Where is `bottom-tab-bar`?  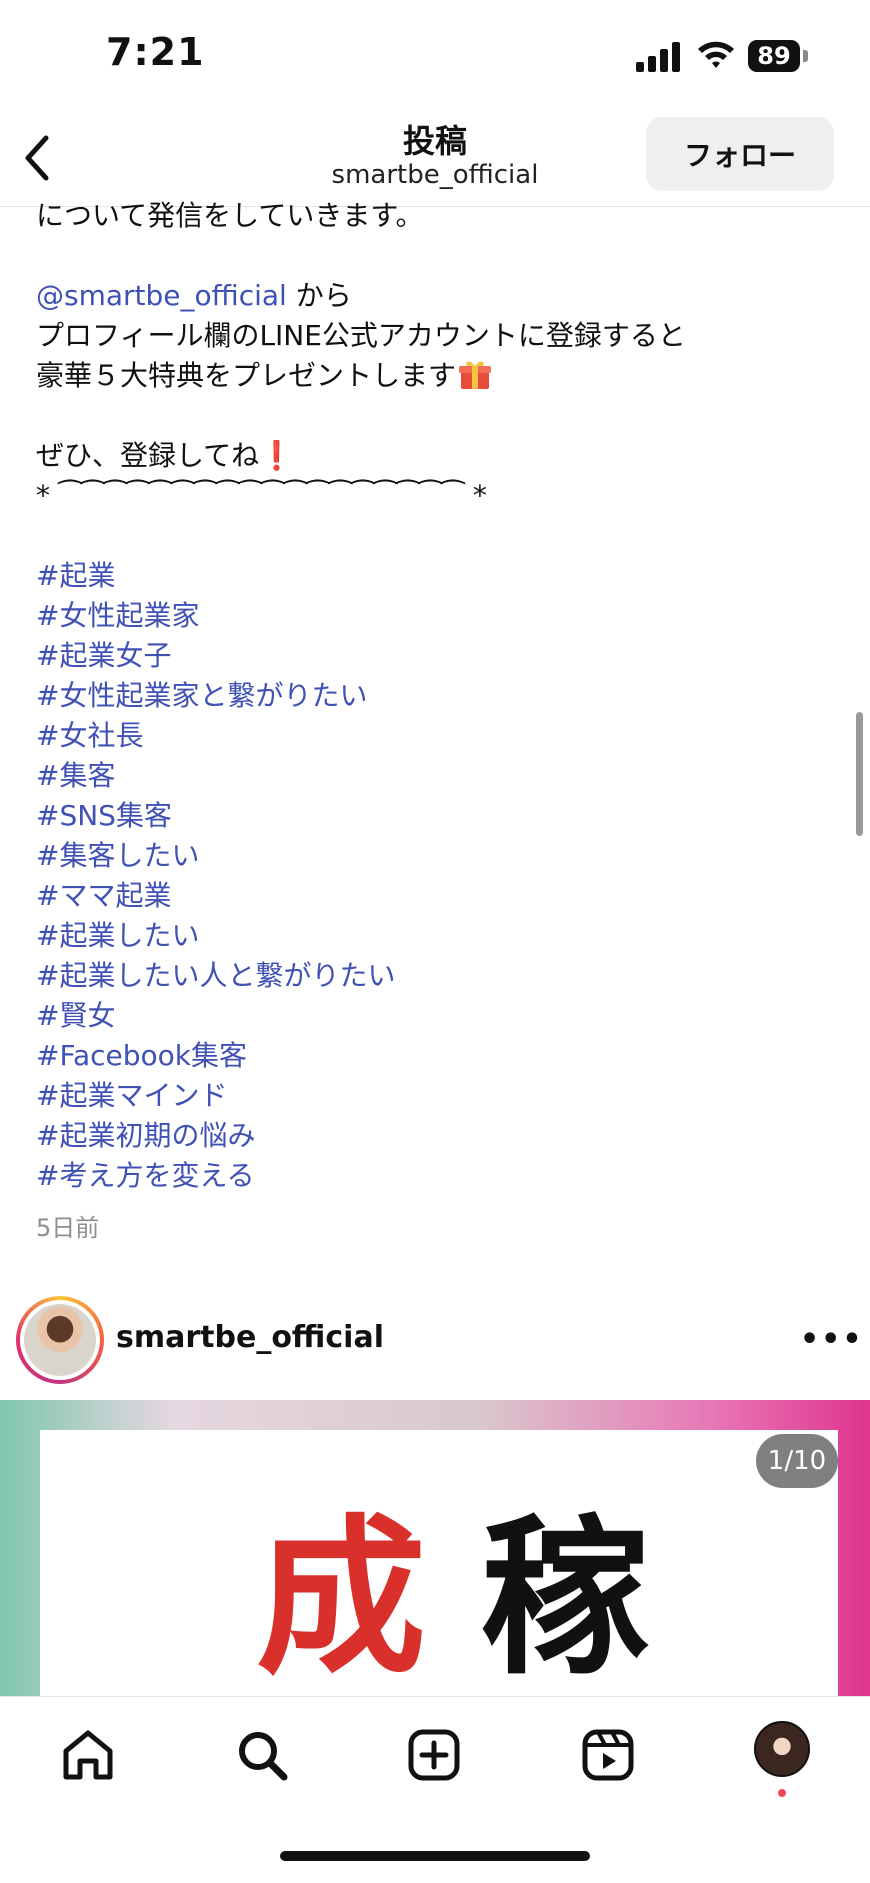 bottom-tab-bar is located at coordinates (435, 1789).